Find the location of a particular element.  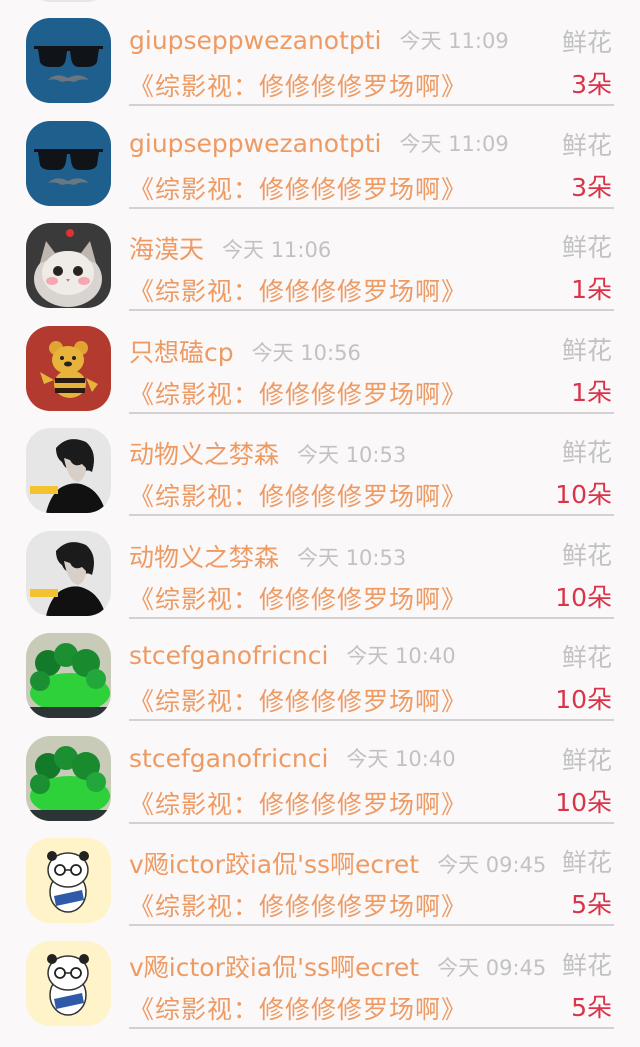

list-item: 只想磕cp 今天 10:56 鲜花 《综影视：修修修修罗场啊》 1朵 is located at coordinates (320, 359).